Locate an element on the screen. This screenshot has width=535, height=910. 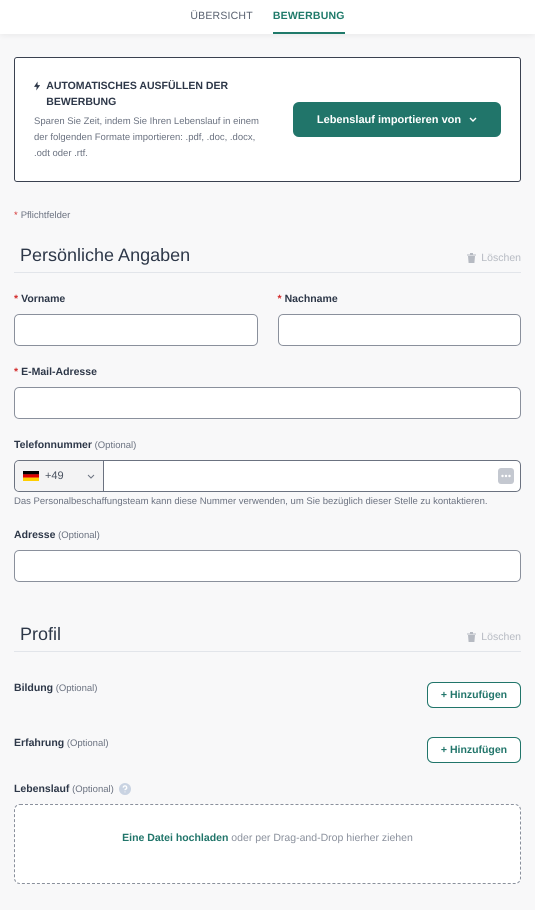
phone-field: +49 is located at coordinates (267, 476).